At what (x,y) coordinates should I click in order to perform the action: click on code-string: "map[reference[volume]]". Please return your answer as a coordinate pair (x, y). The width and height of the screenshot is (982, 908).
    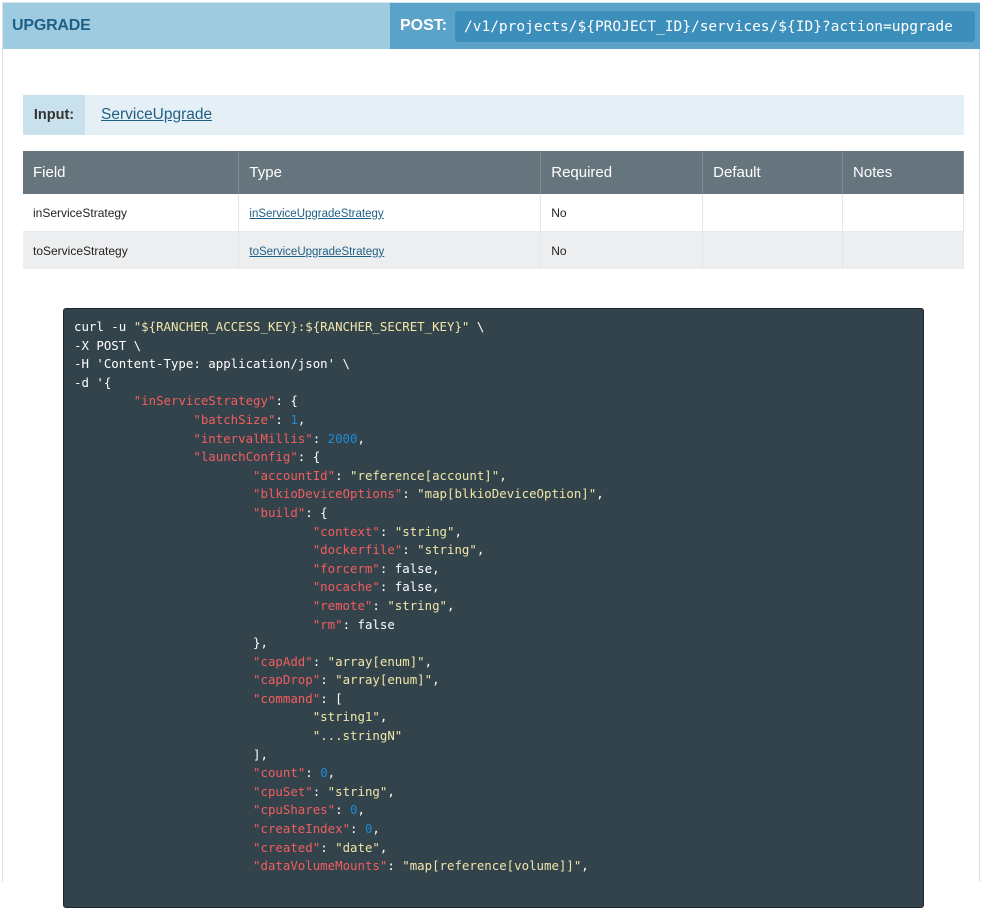
    Looking at the image, I should click on (492, 866).